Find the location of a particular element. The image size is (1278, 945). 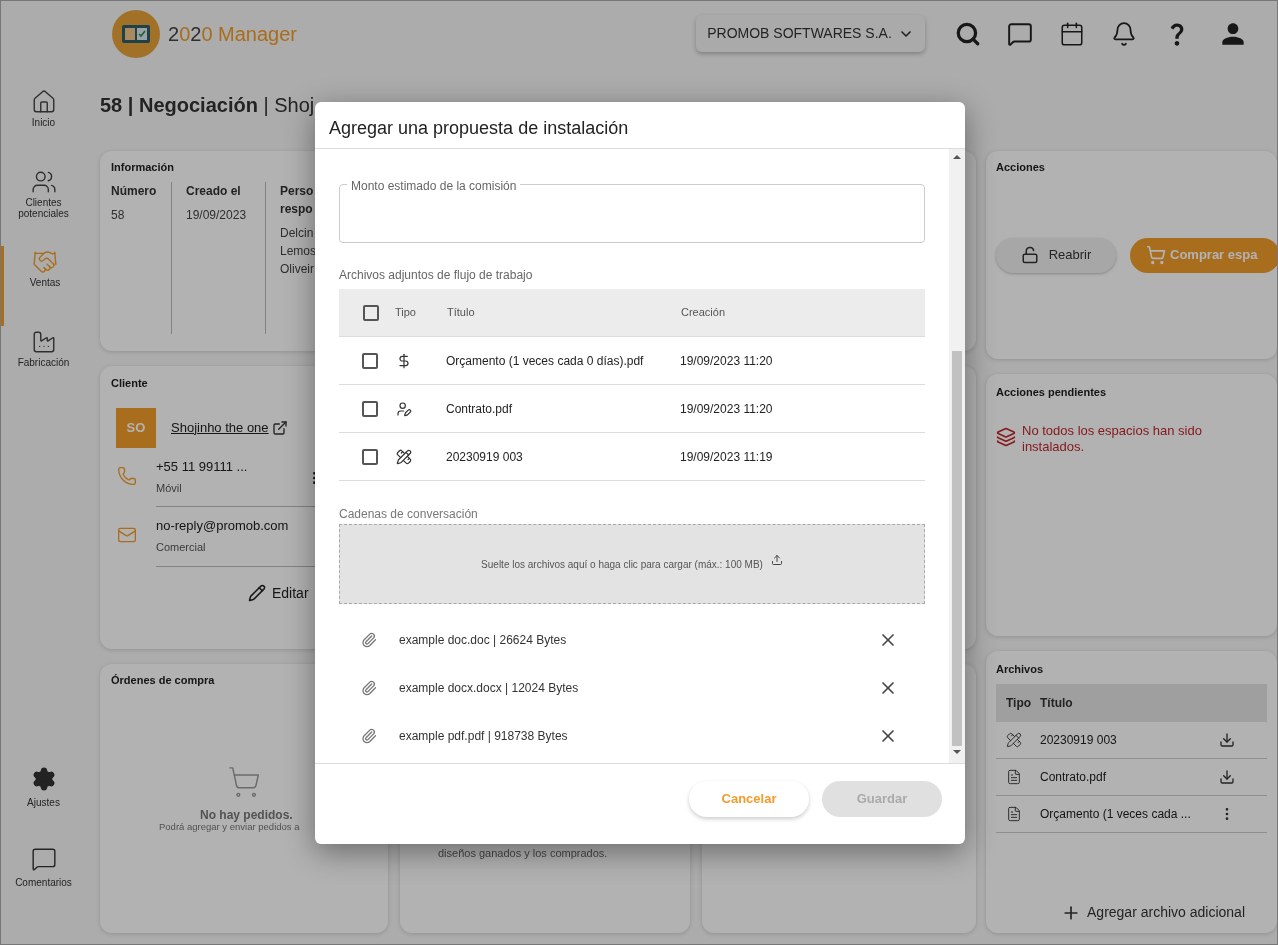

external-link-icon is located at coordinates (279, 427).